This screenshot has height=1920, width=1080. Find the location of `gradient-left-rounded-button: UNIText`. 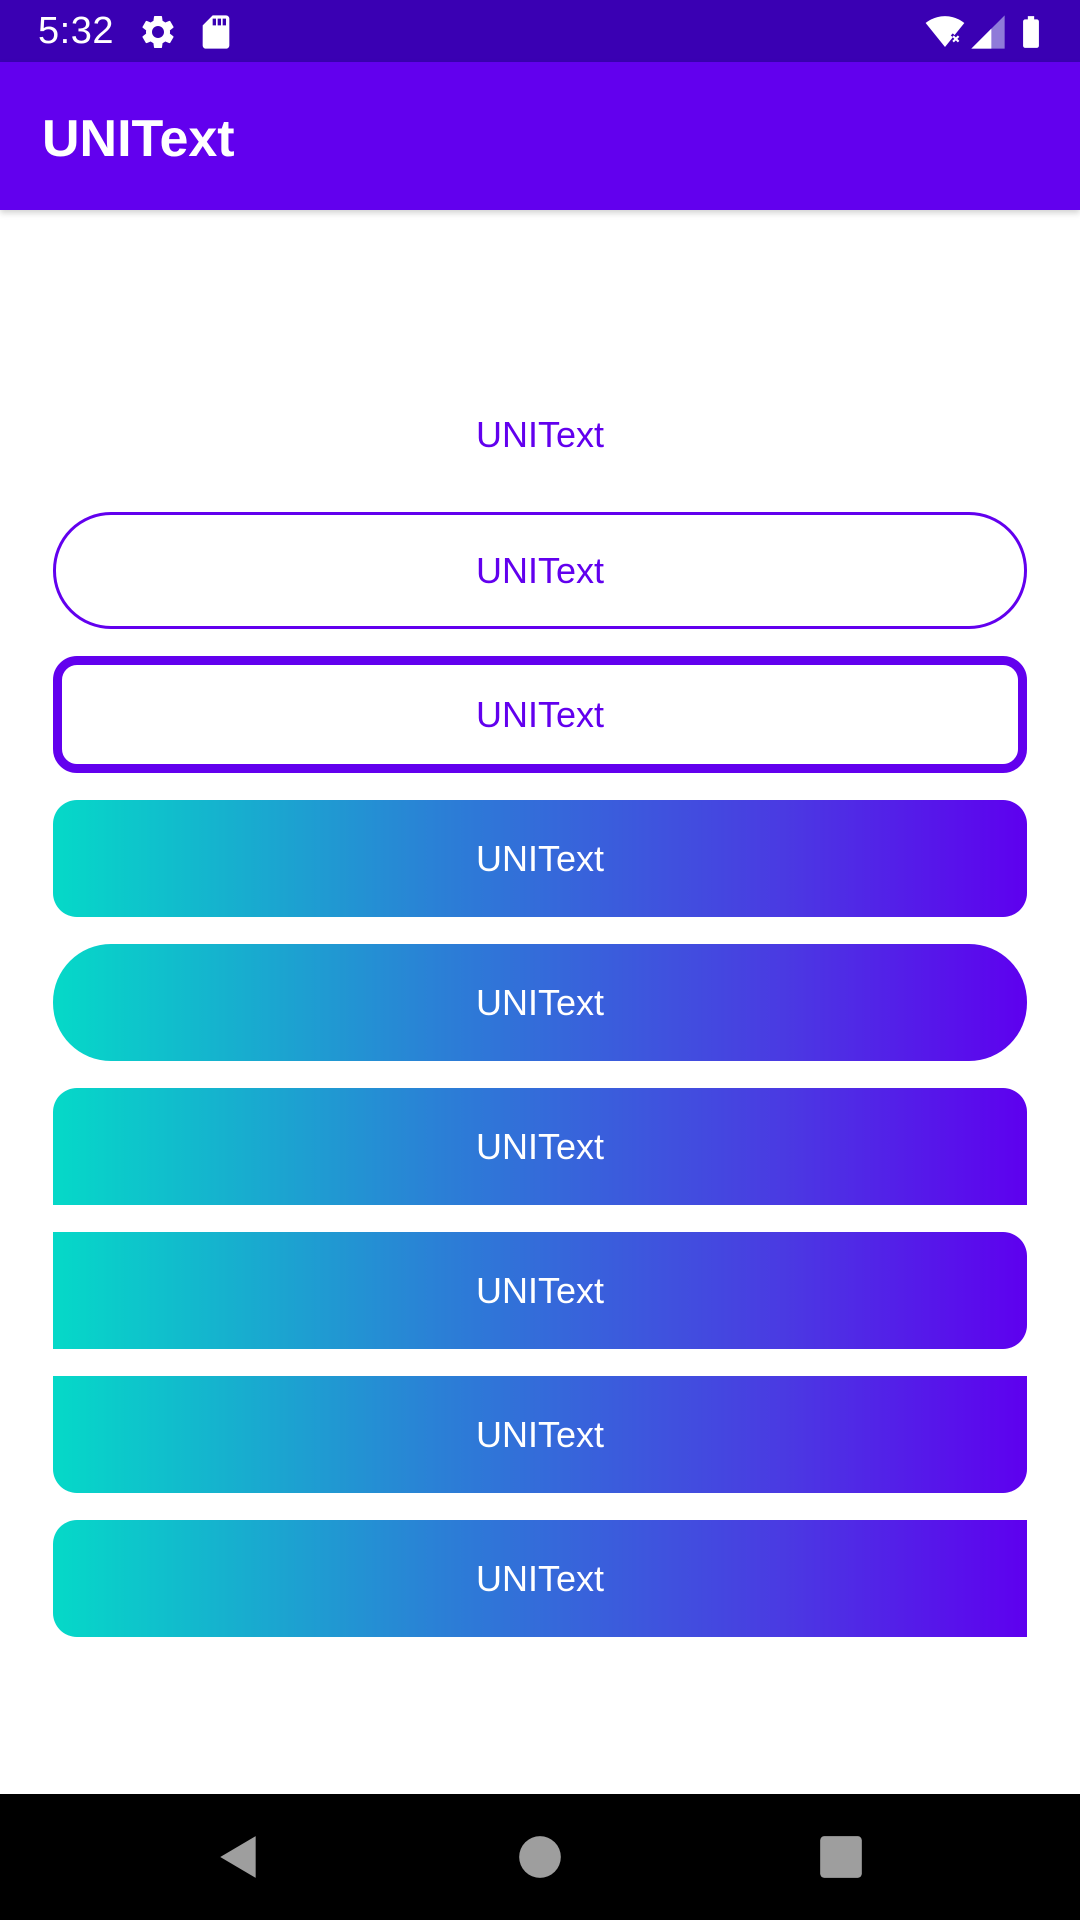

gradient-left-rounded-button: UNIText is located at coordinates (540, 1578).